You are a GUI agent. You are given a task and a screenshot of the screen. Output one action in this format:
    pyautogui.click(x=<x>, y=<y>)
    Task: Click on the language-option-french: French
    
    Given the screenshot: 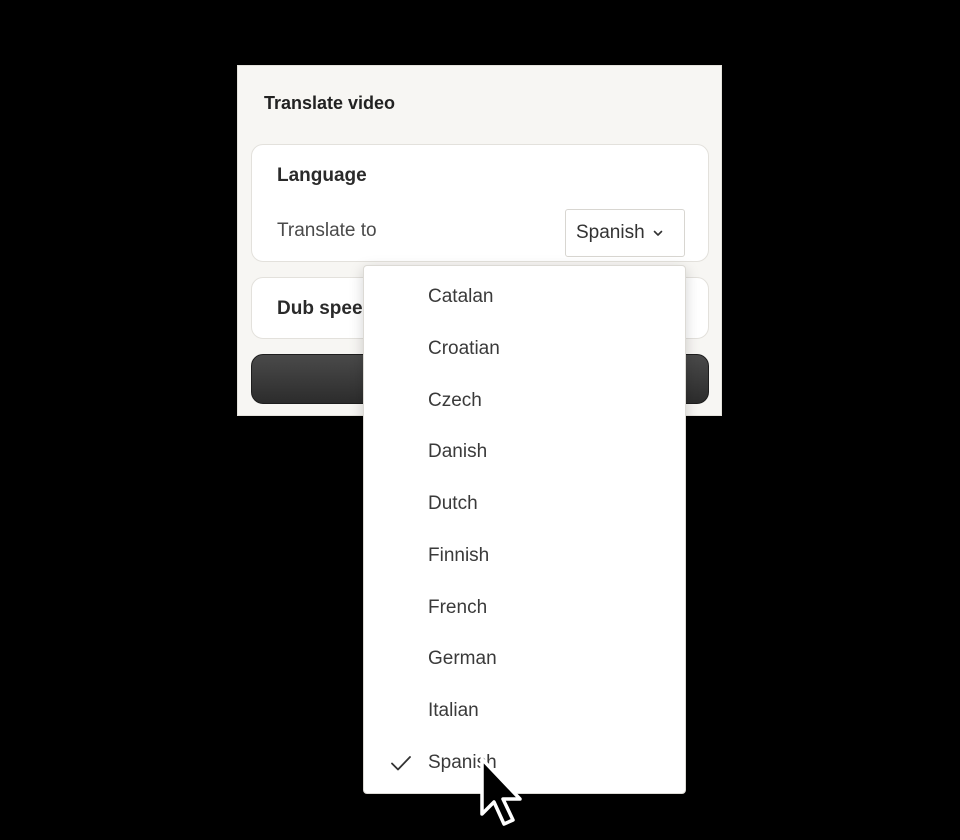 What is the action you would take?
    pyautogui.click(x=524, y=608)
    